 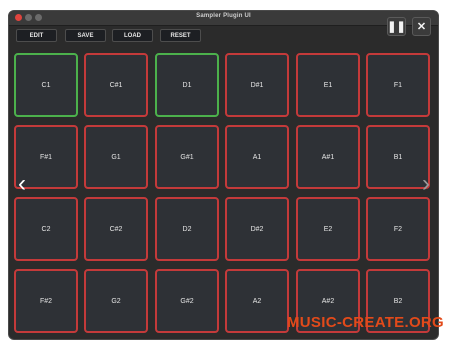 I want to click on pad-dsharp1: D#1, so click(x=257, y=85).